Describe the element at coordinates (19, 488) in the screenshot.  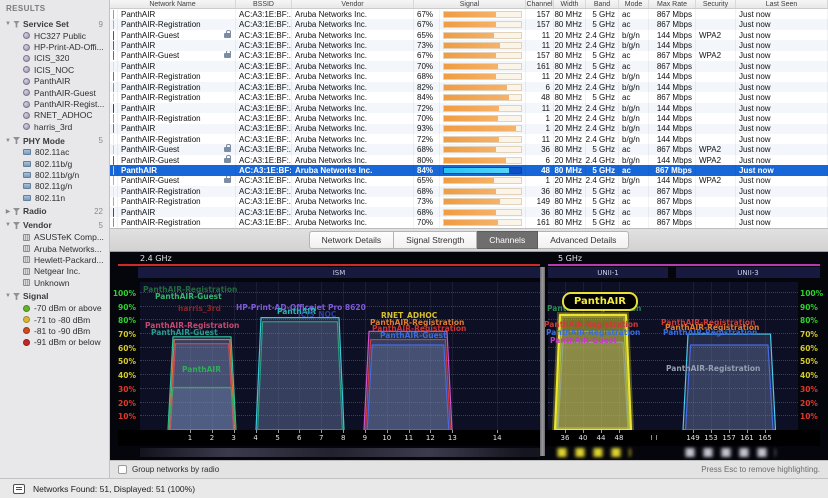
I see `network-list-icon` at that location.